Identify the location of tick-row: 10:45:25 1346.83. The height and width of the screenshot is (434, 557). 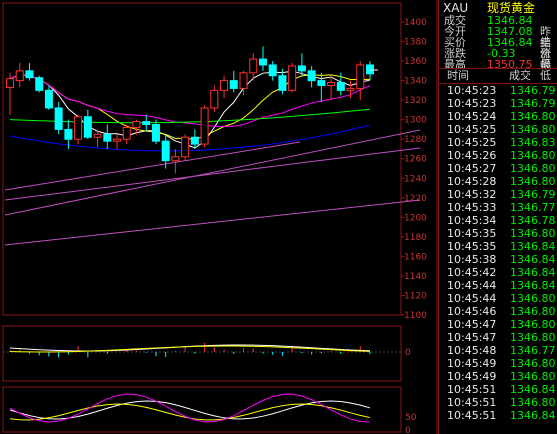
(498, 143).